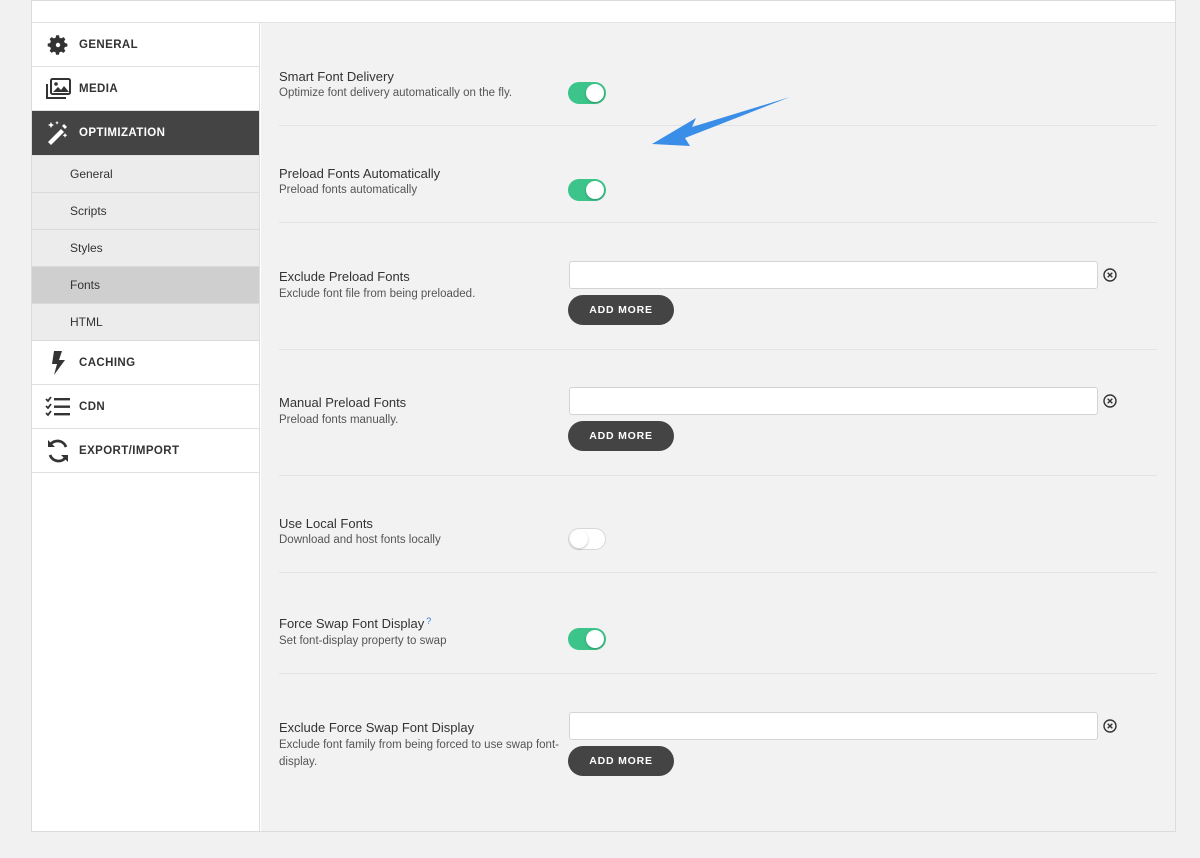 Image resolution: width=1200 pixels, height=858 pixels. I want to click on exclude-preload-fonts-input, so click(833, 275).